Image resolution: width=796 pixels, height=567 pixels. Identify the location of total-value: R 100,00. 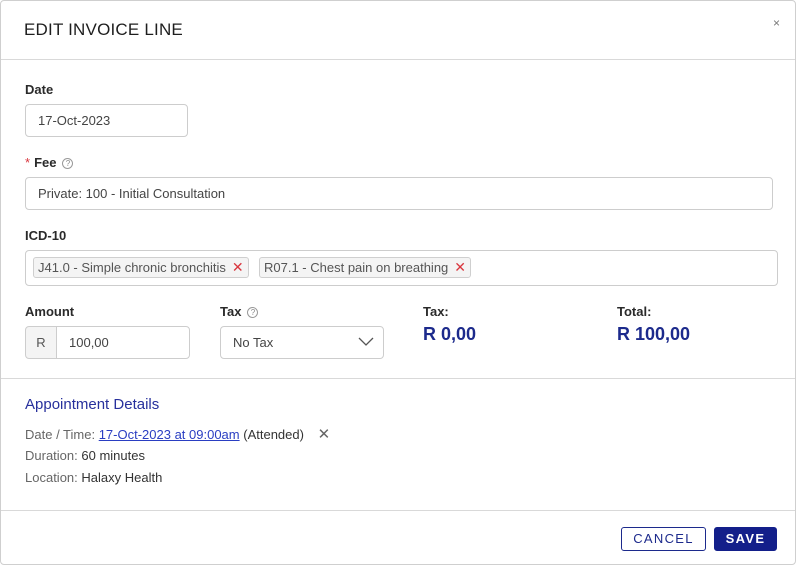
(654, 334).